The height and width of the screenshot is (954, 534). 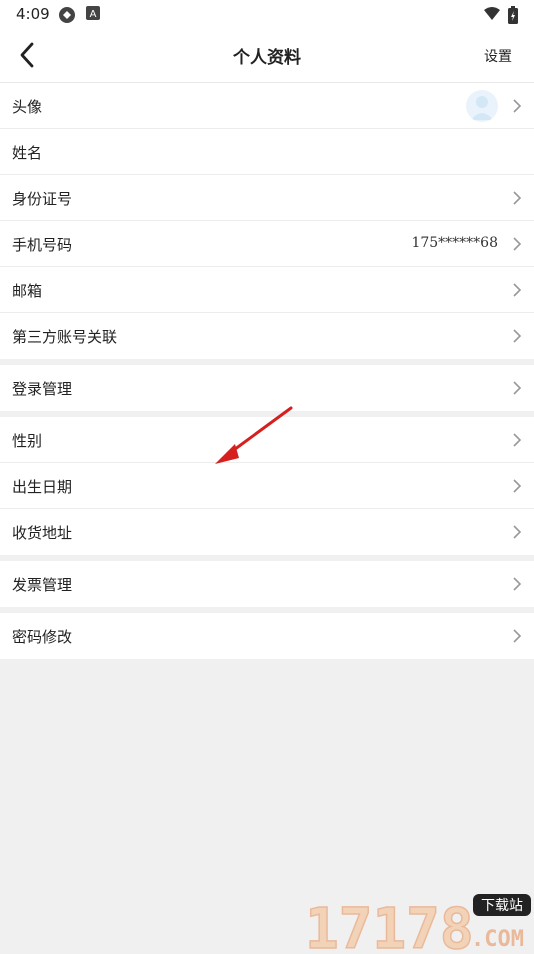 I want to click on row-label: 身份证号, so click(x=42, y=199).